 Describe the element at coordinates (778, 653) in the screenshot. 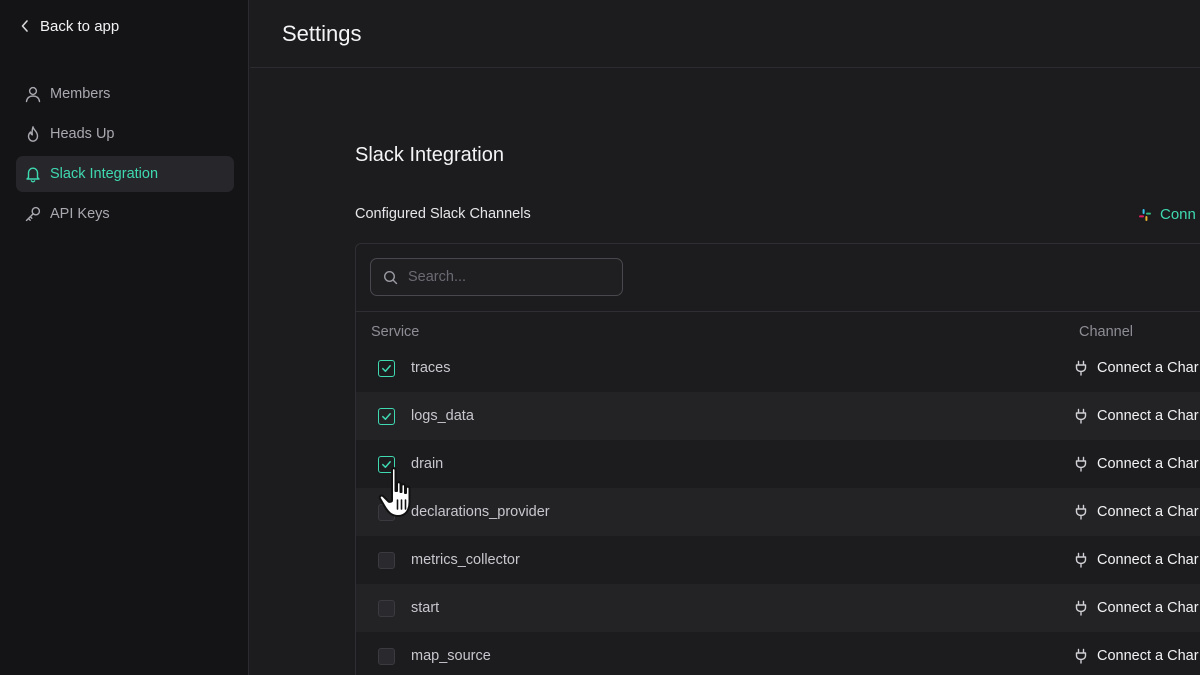

I see `table-row: map_source Connect a Char` at that location.